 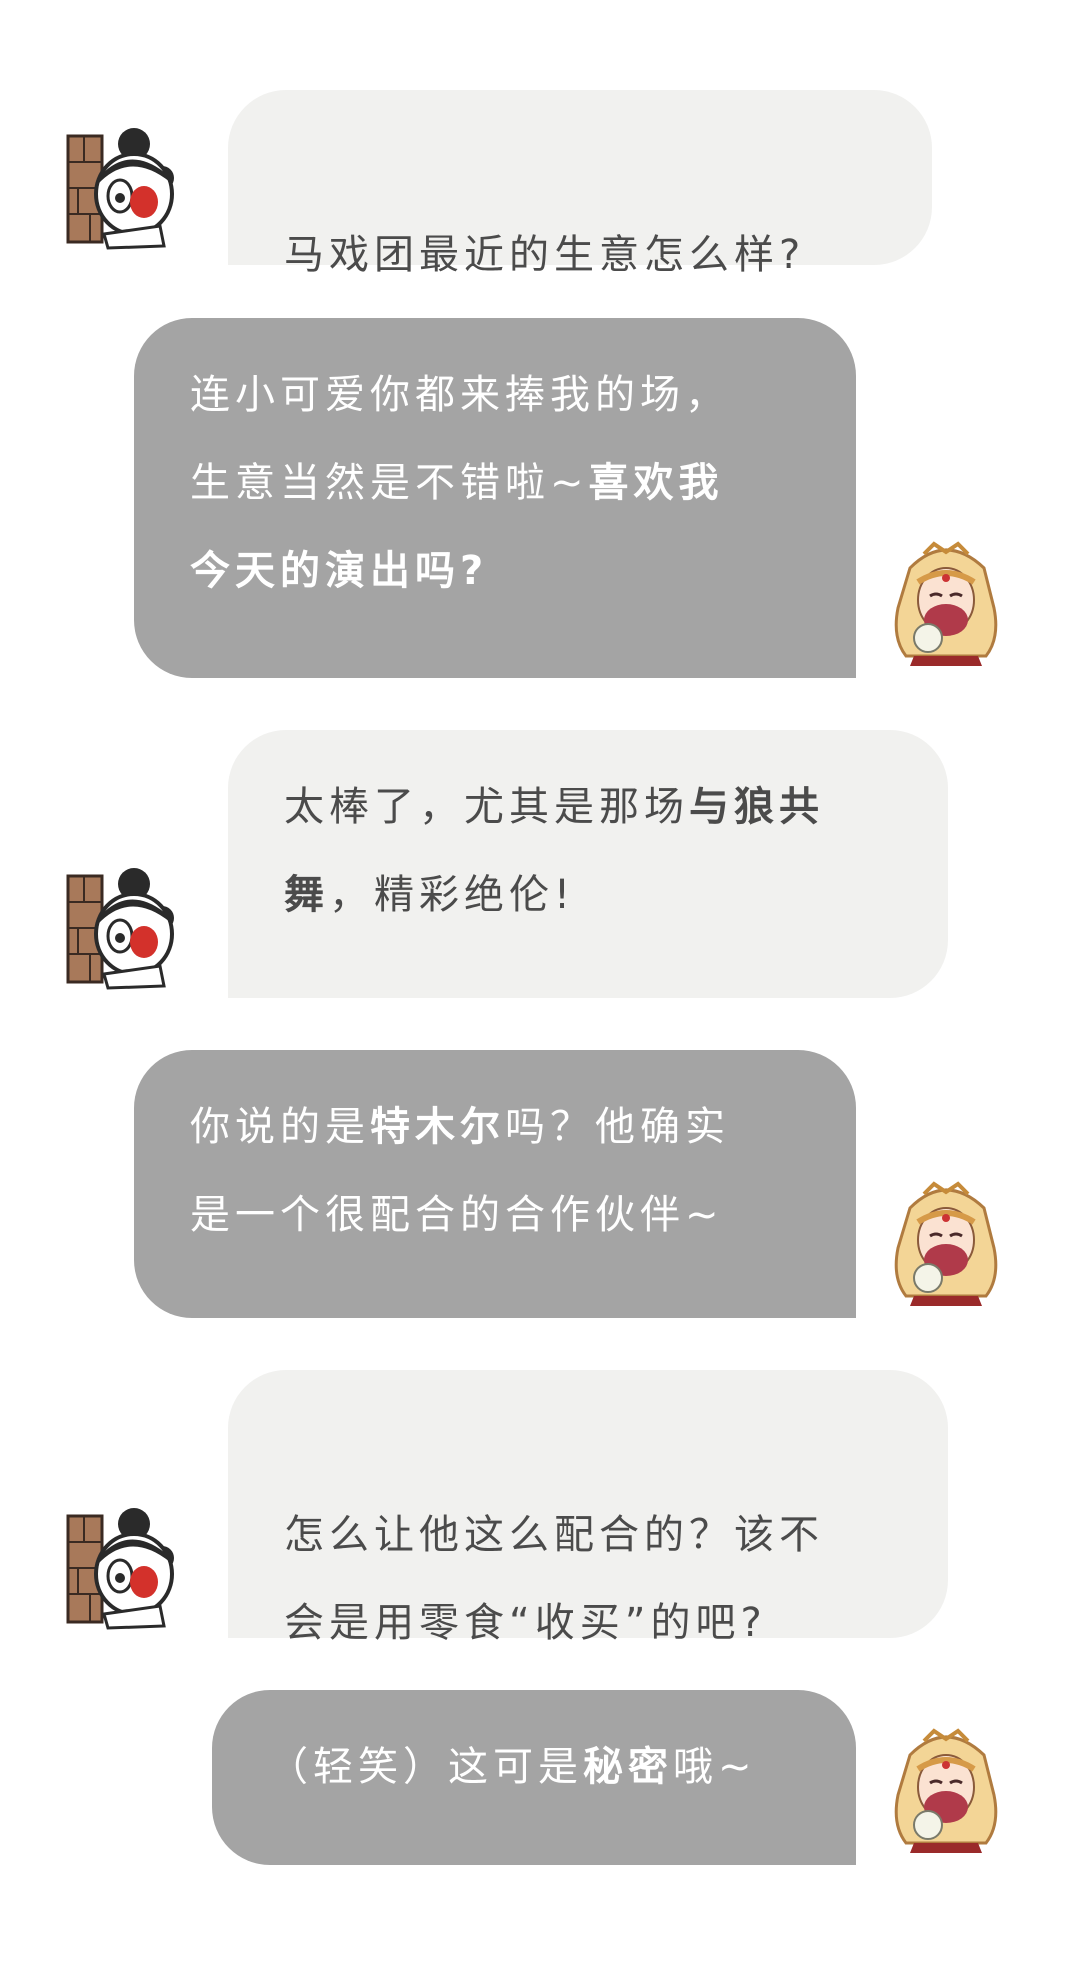 What do you see at coordinates (437, 1127) in the screenshot?
I see `message-text-bold: 特木尔` at bounding box center [437, 1127].